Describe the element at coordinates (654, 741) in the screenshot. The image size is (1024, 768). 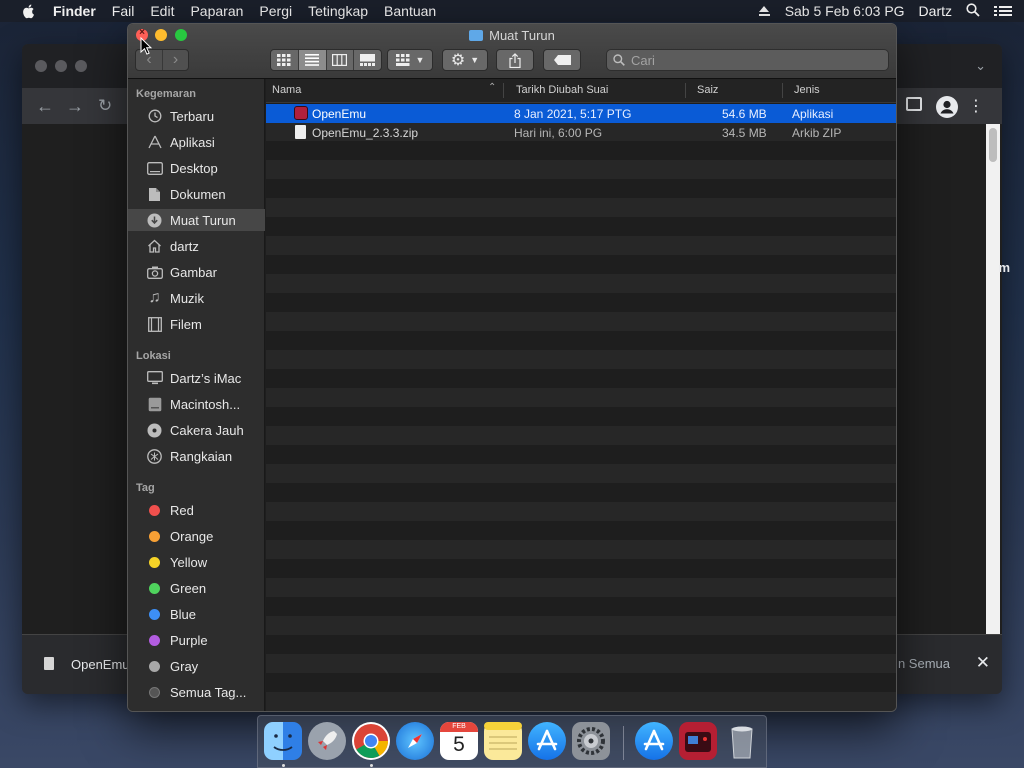
I see `downloads-app-store-dock-icon` at that location.